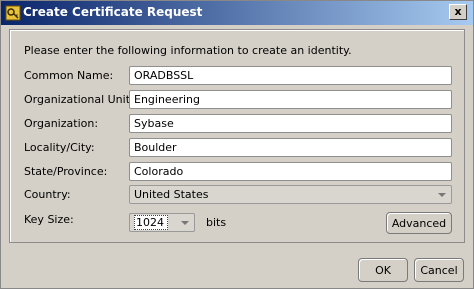 This screenshot has width=474, height=289. I want to click on title-bar: Create Certificate Request x, so click(237, 13).